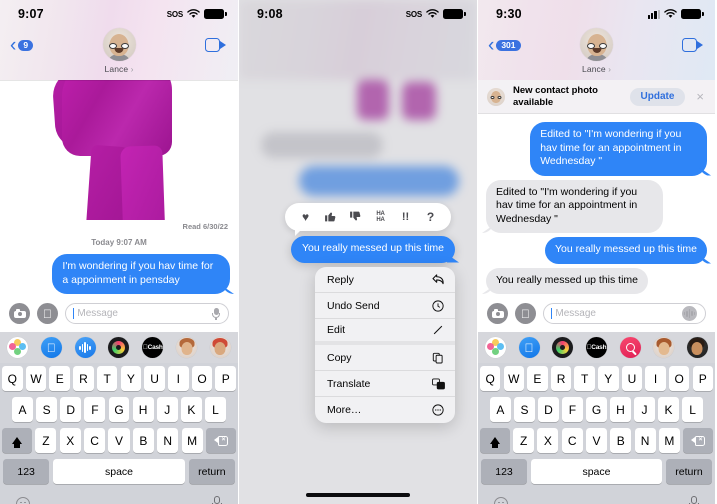 This screenshot has height=504, width=717. What do you see at coordinates (657, 96) in the screenshot?
I see `update-button: Update` at bounding box center [657, 96].